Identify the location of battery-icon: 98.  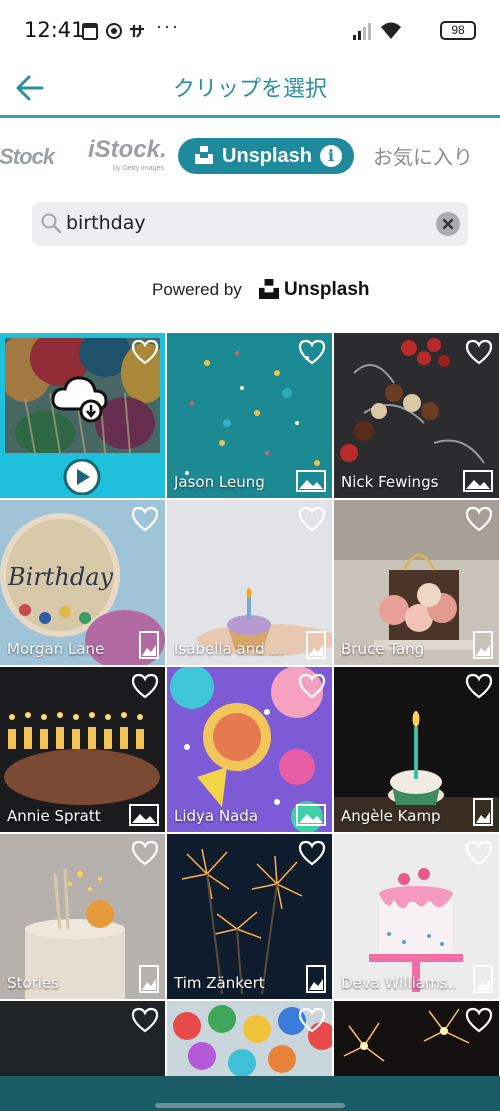
(458, 30).